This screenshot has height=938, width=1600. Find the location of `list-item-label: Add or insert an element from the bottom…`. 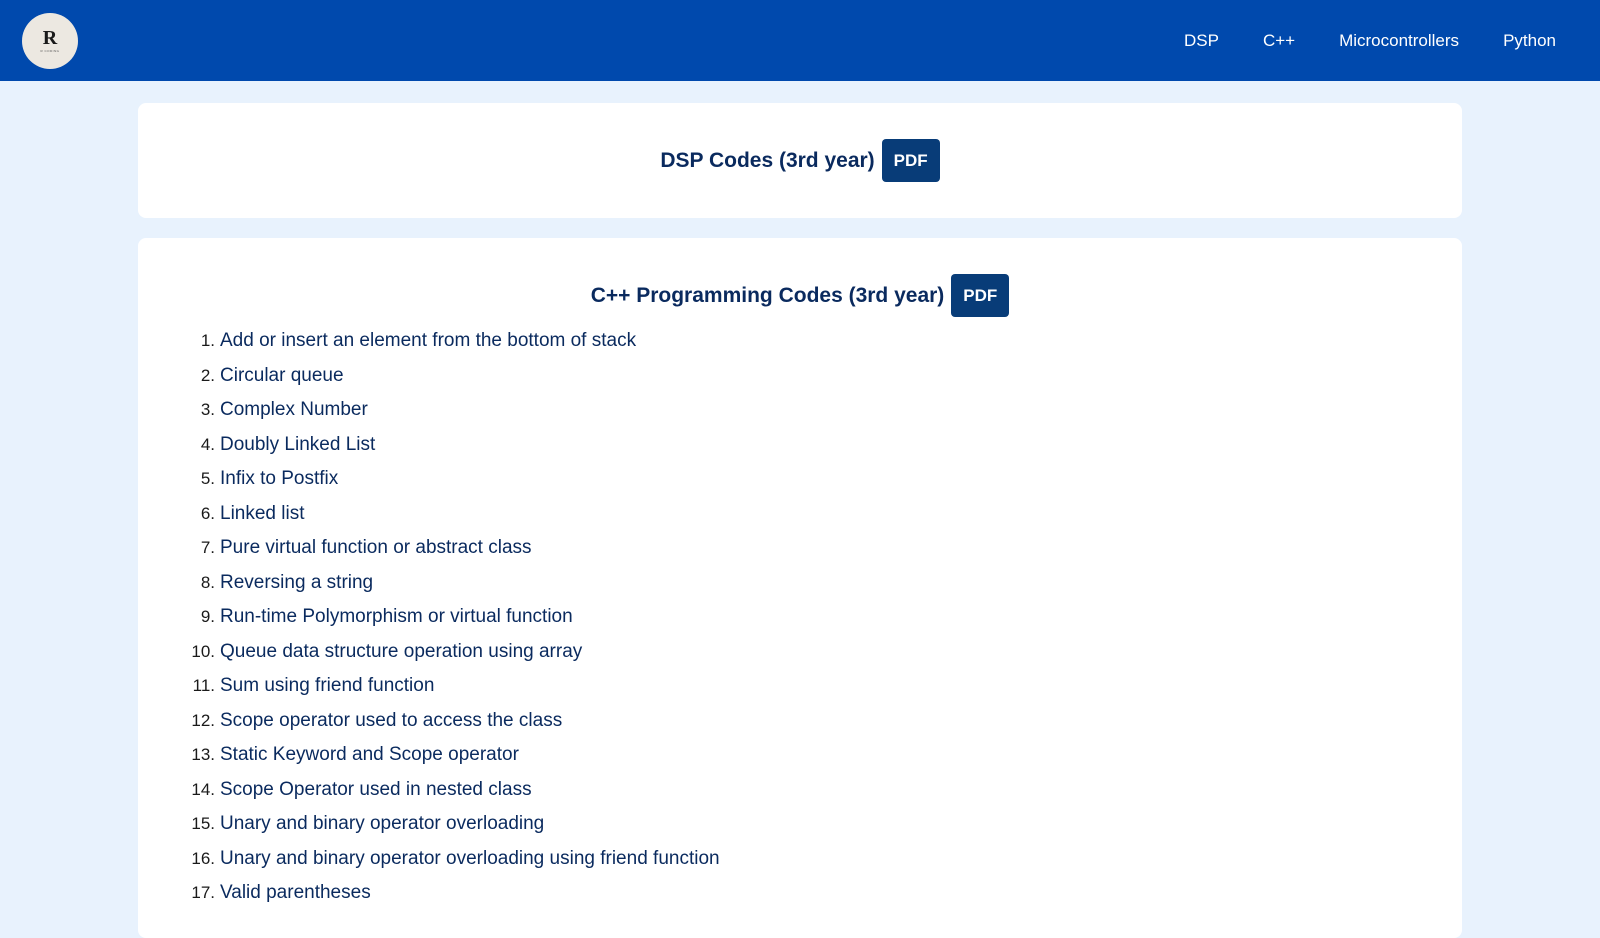

list-item-label: Add or insert an element from the bottom… is located at coordinates (428, 341).